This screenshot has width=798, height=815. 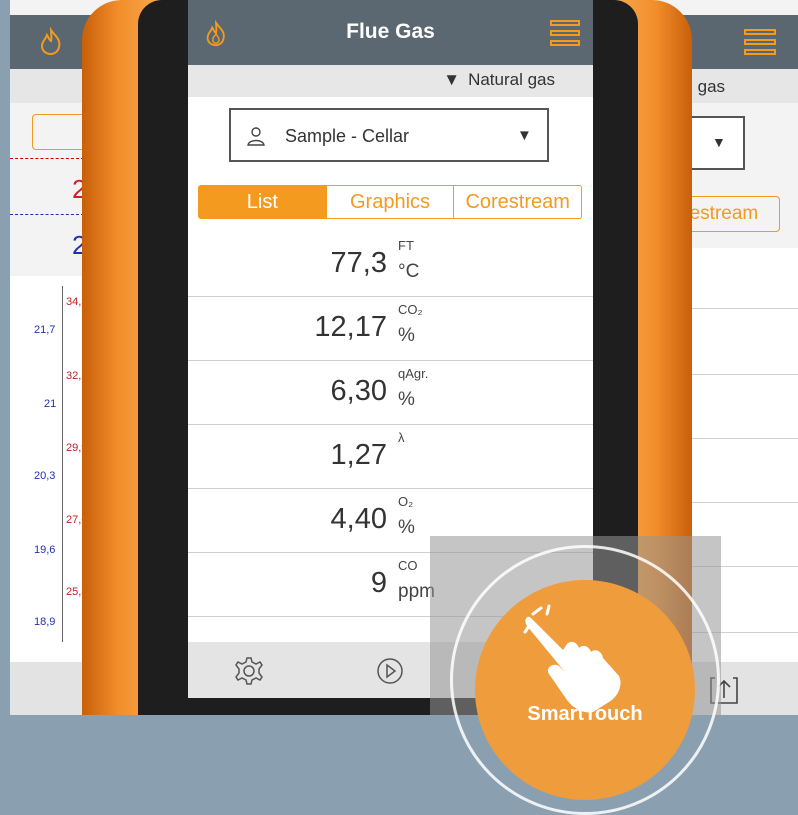 I want to click on settings-icon, so click(x=249, y=671).